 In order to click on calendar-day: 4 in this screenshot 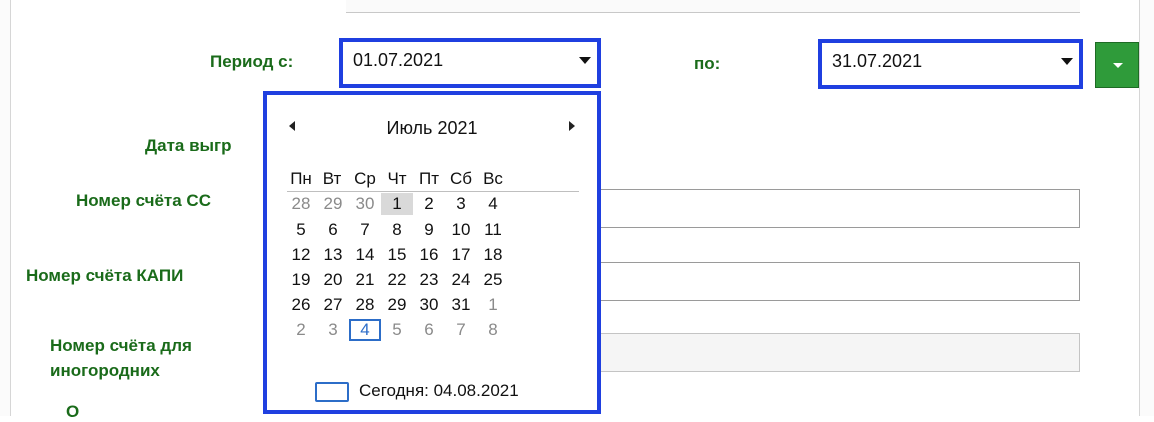, I will do `click(493, 204)`.